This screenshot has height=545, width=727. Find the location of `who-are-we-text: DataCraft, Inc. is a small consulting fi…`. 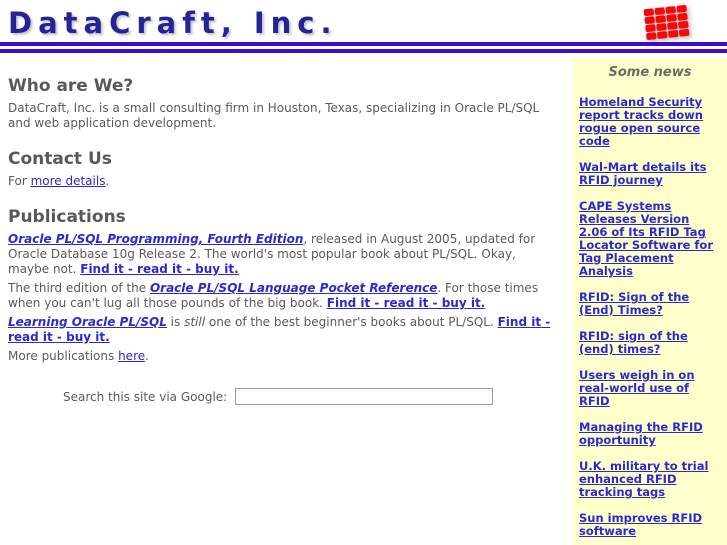

who-are-we-text: DataCraft, Inc. is a small consulting fi… is located at coordinates (274, 115).